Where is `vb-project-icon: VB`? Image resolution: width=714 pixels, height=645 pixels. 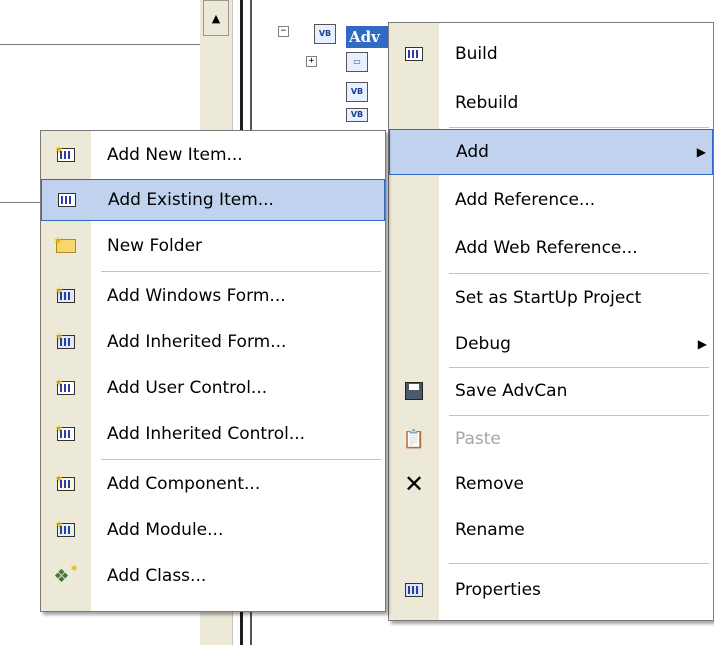 vb-project-icon: VB is located at coordinates (325, 34).